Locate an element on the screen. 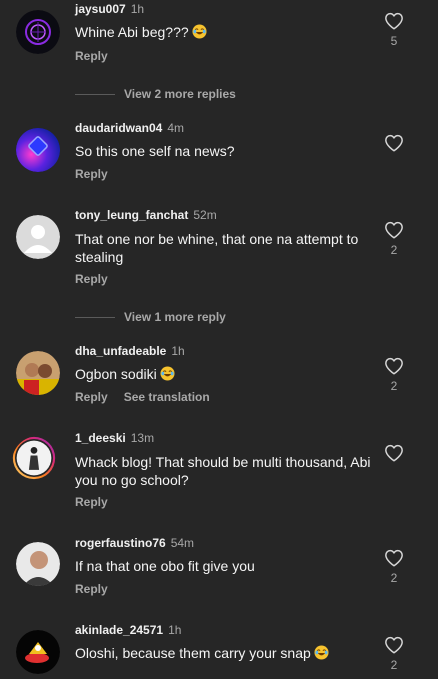 Image resolution: width=438 pixels, height=679 pixels. view-more-replies-button: View 1 more reply is located at coordinates (150, 317).